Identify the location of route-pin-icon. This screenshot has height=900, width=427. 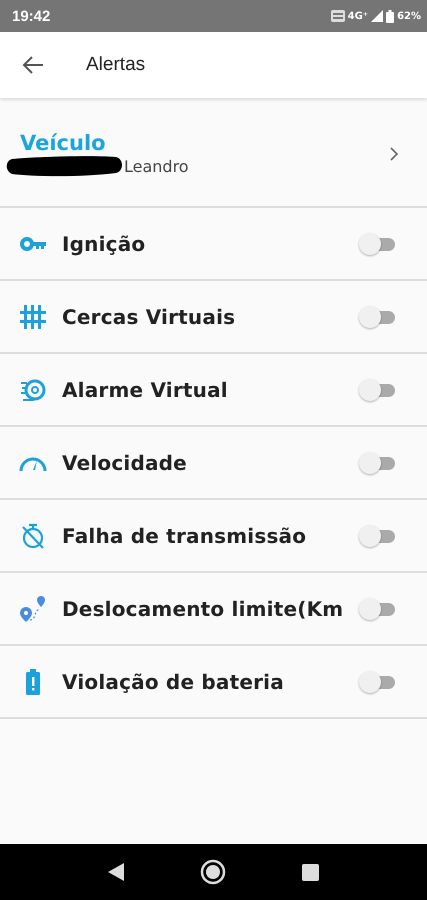
(33, 608).